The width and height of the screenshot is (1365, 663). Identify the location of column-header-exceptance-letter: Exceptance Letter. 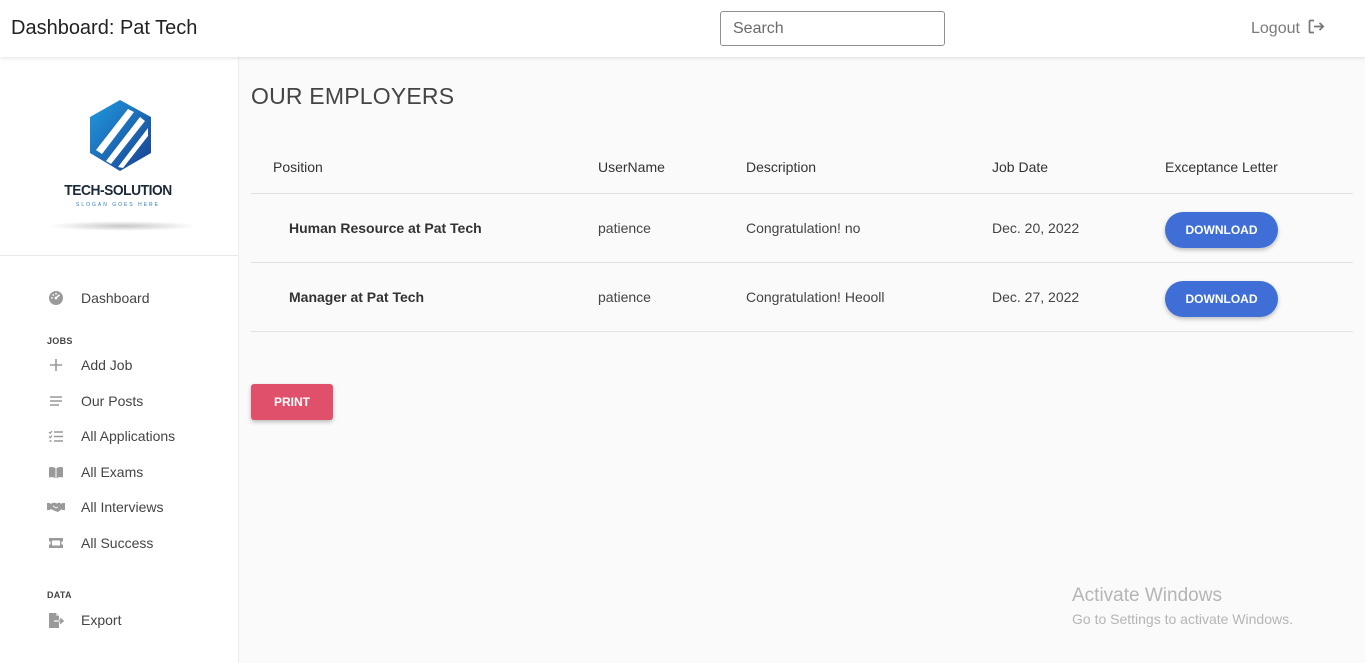
(1259, 168).